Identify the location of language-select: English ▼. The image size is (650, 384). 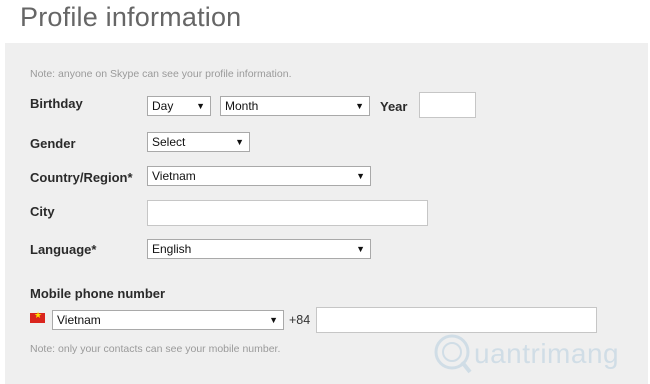
(259, 249).